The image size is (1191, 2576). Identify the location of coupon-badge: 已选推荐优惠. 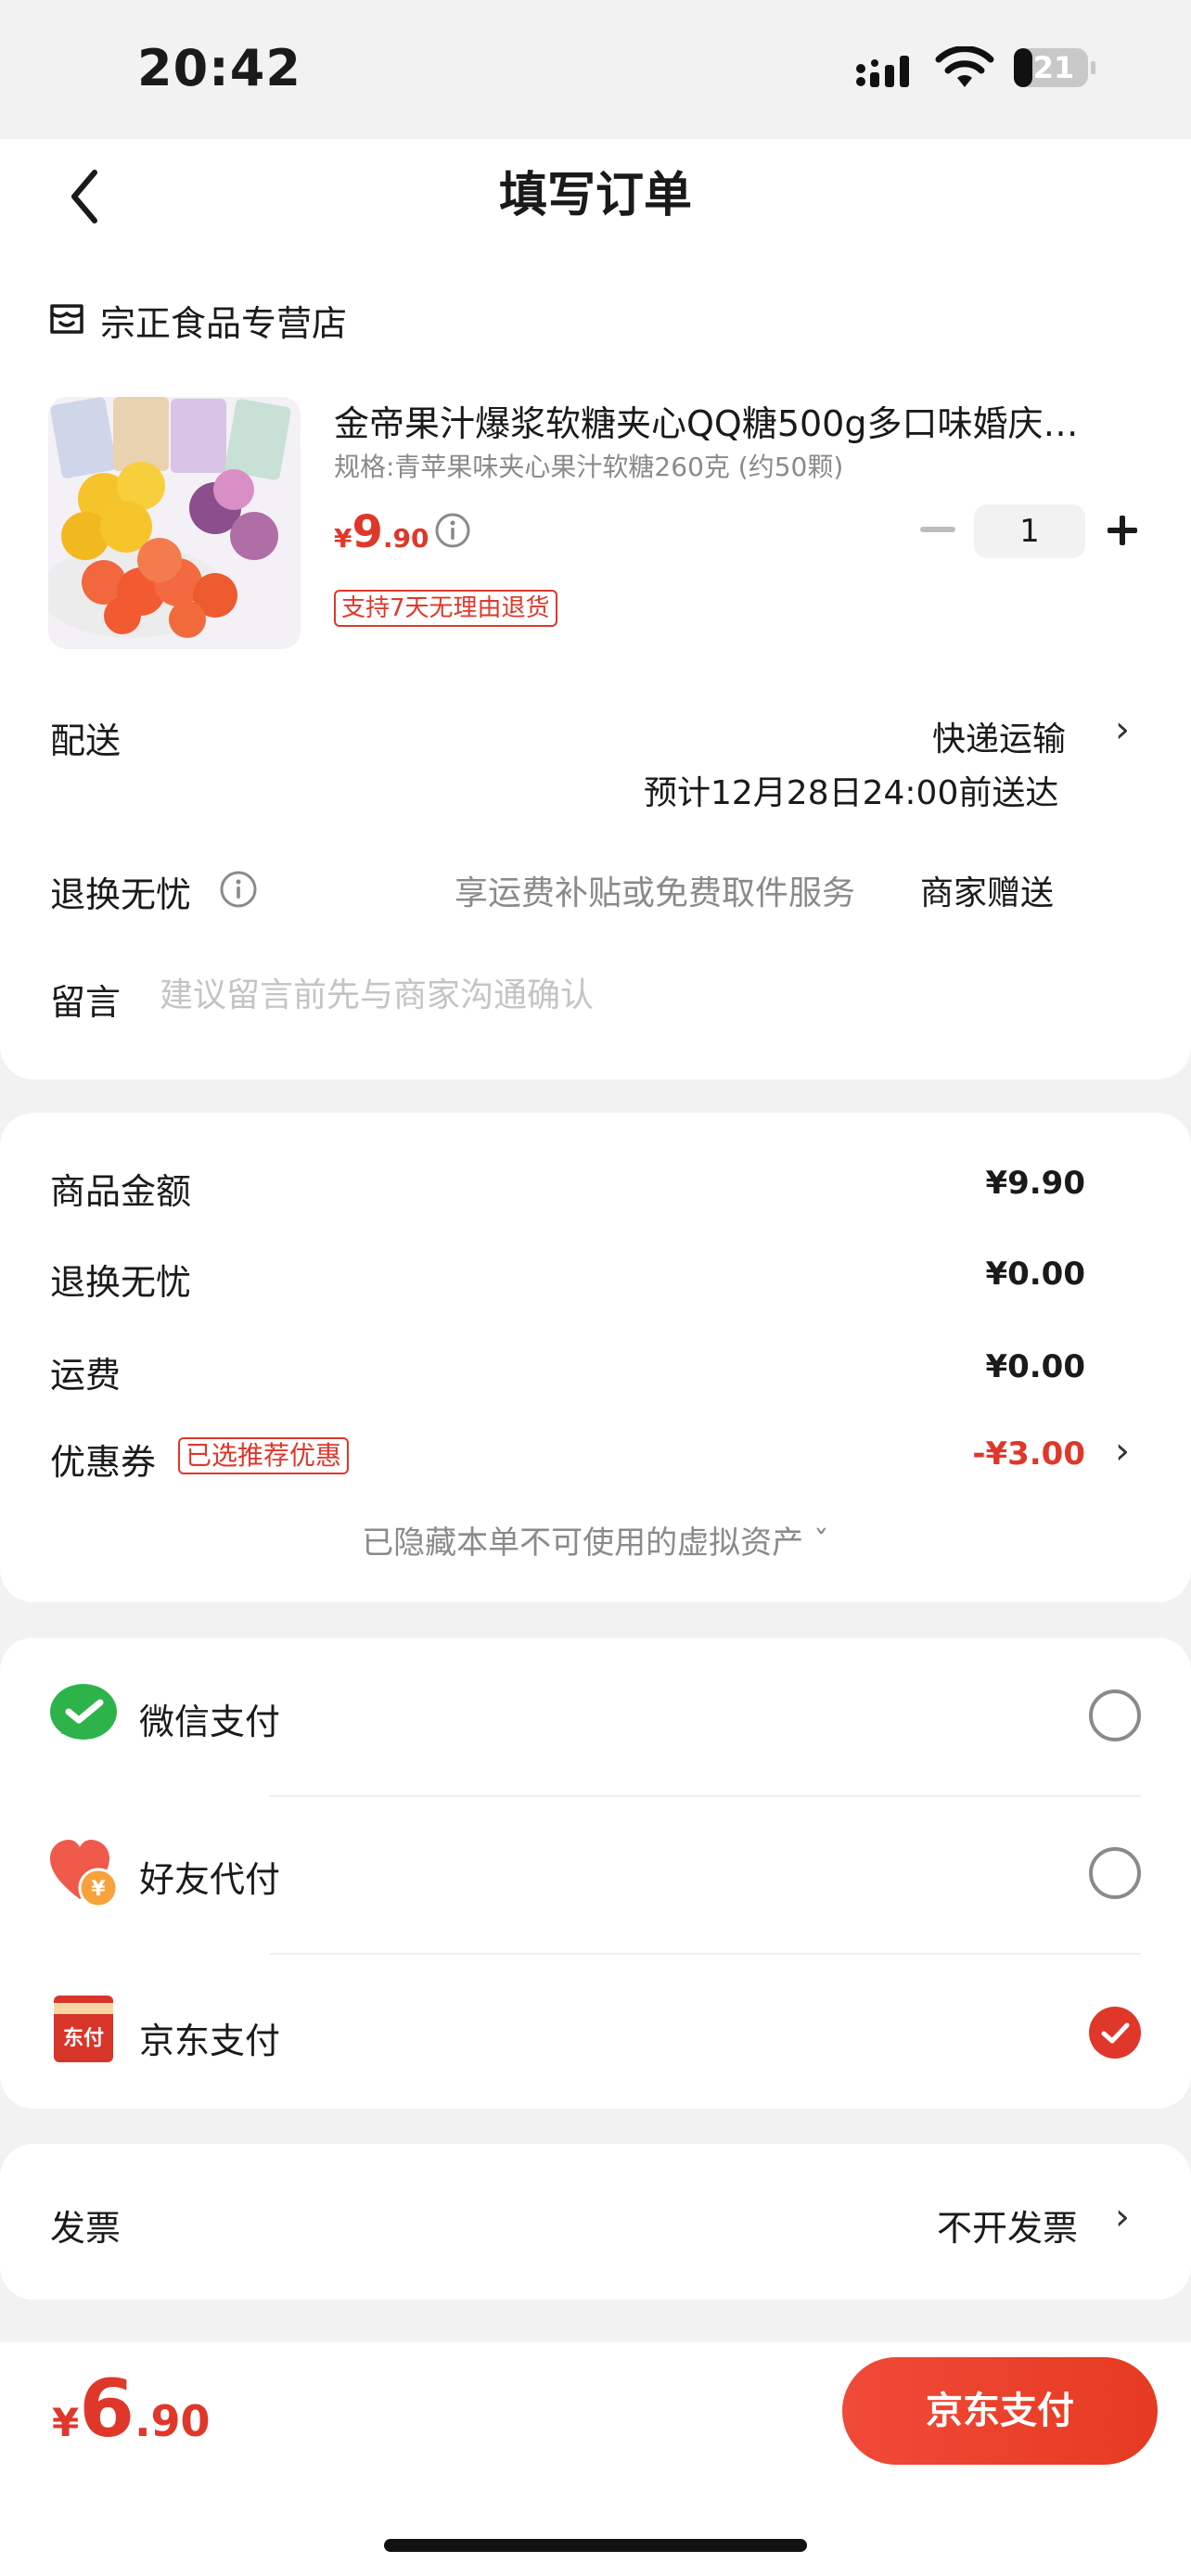
(264, 1455).